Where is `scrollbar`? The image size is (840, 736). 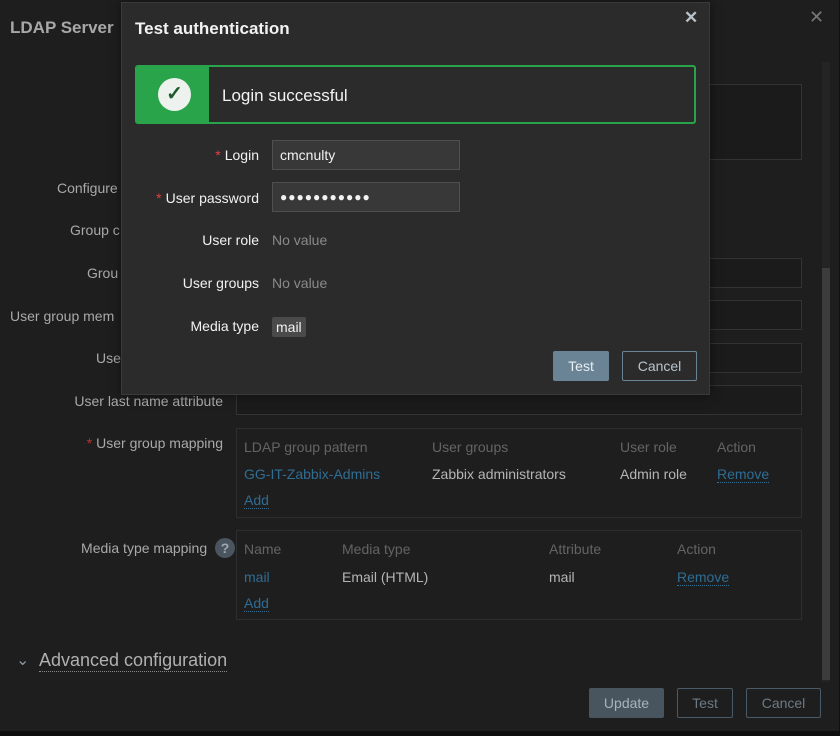 scrollbar is located at coordinates (826, 372).